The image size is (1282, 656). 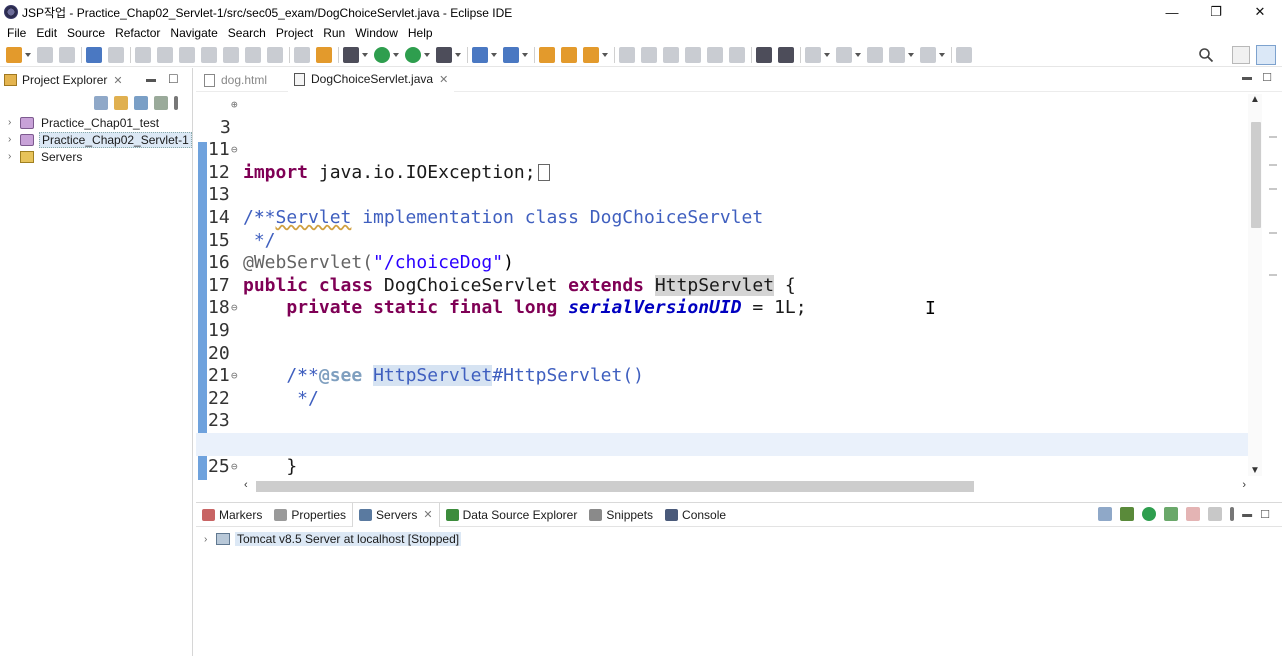 What do you see at coordinates (726, 376) in the screenshot?
I see `code-line: 21 */` at bounding box center [726, 376].